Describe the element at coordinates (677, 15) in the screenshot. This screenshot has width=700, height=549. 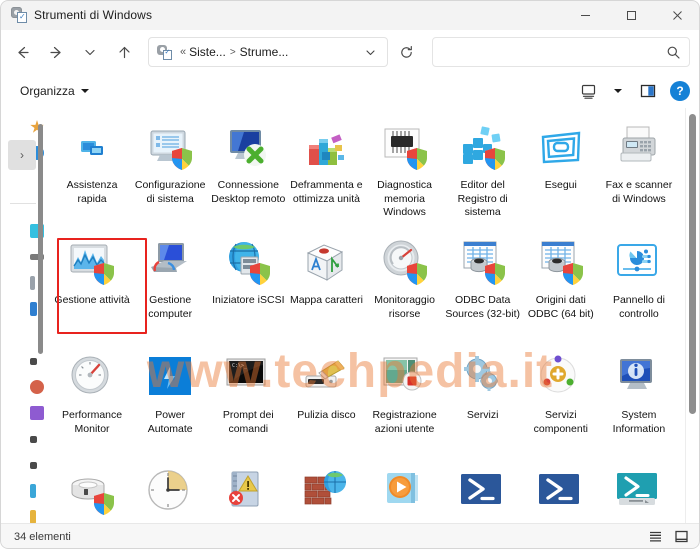
I see `close-button` at that location.